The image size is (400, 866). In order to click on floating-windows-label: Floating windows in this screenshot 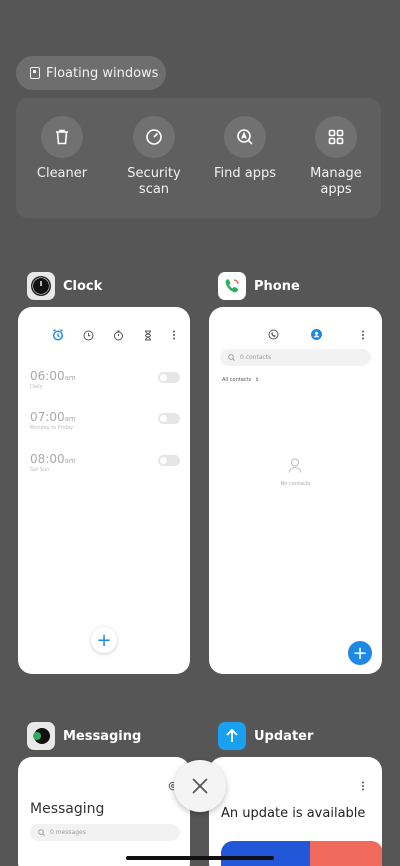, I will do `click(102, 73)`.